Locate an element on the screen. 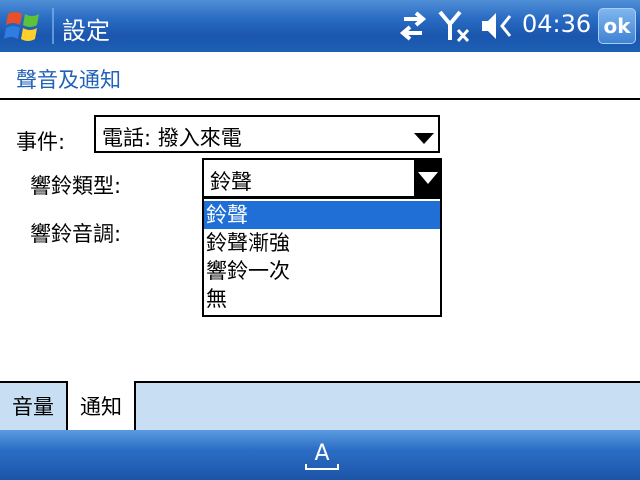 The height and width of the screenshot is (480, 640). tab-volume: 音量 is located at coordinates (33, 405).